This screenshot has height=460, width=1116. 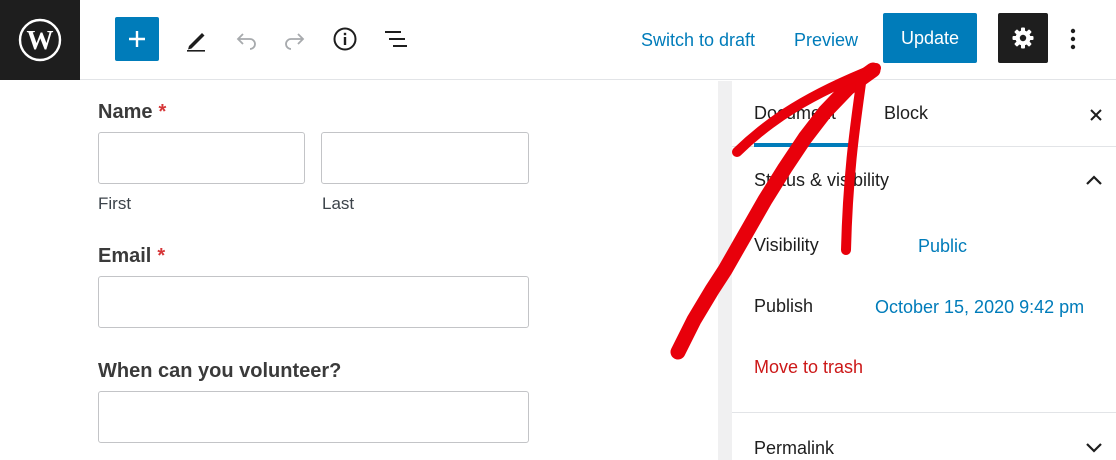 I want to click on first-name-input, so click(x=201, y=158).